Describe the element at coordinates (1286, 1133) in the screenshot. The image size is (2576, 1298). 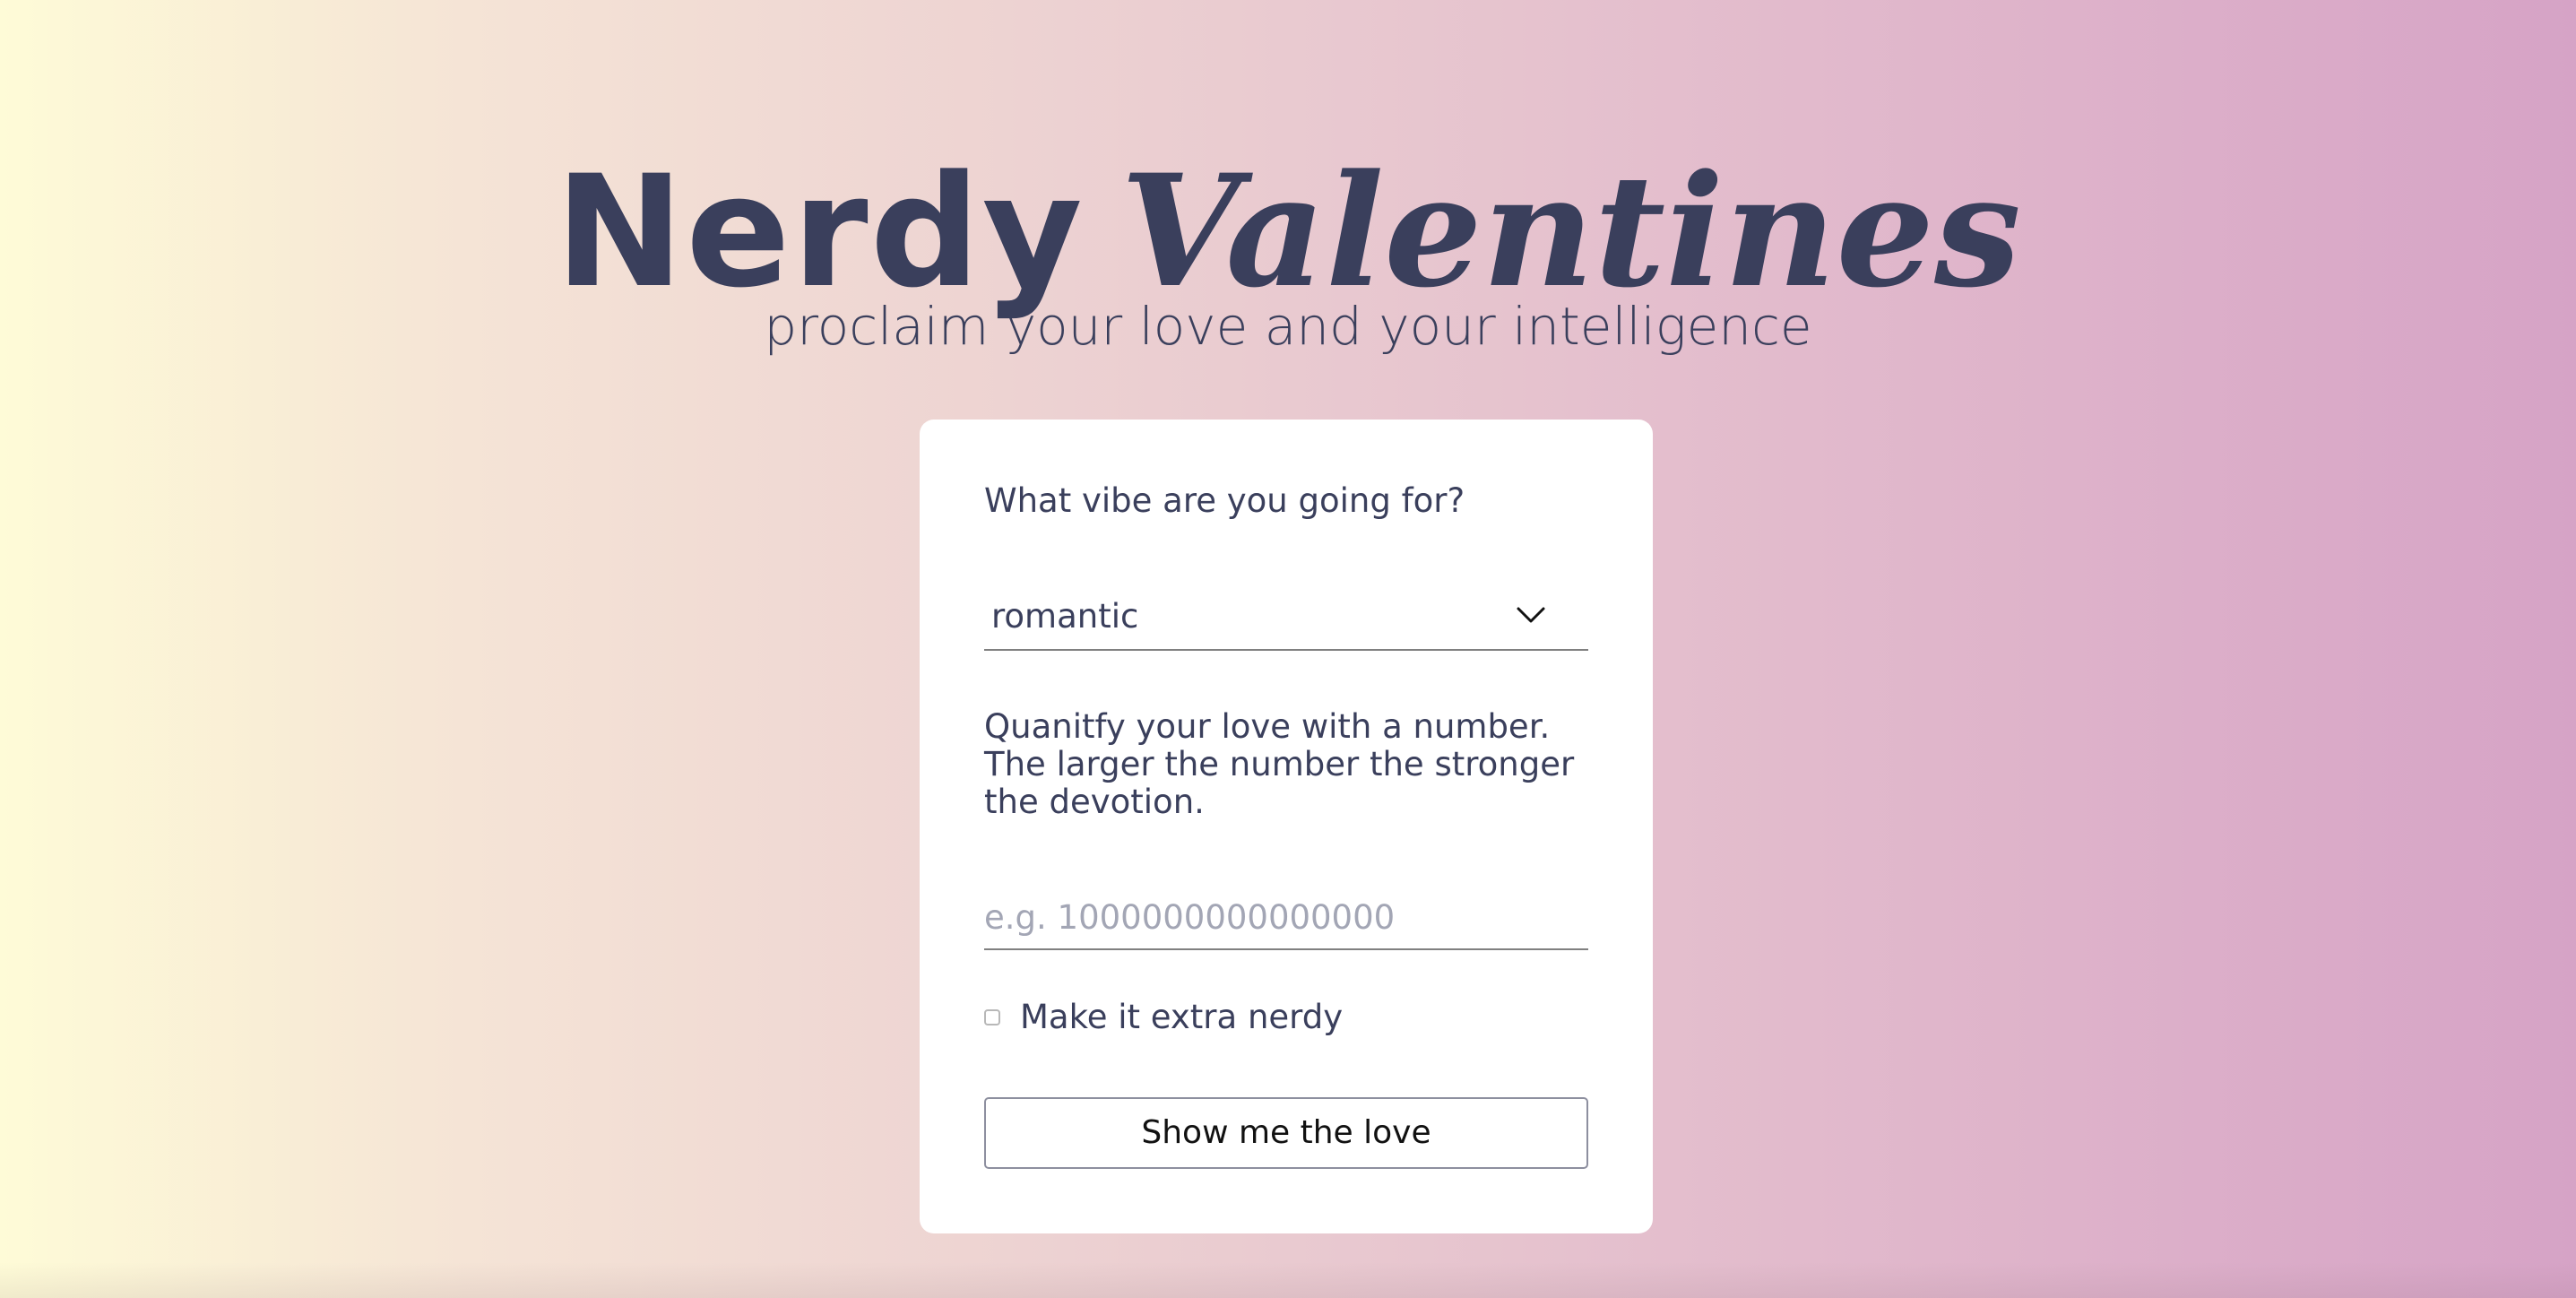
I see `show-love-button: Show me the love` at that location.